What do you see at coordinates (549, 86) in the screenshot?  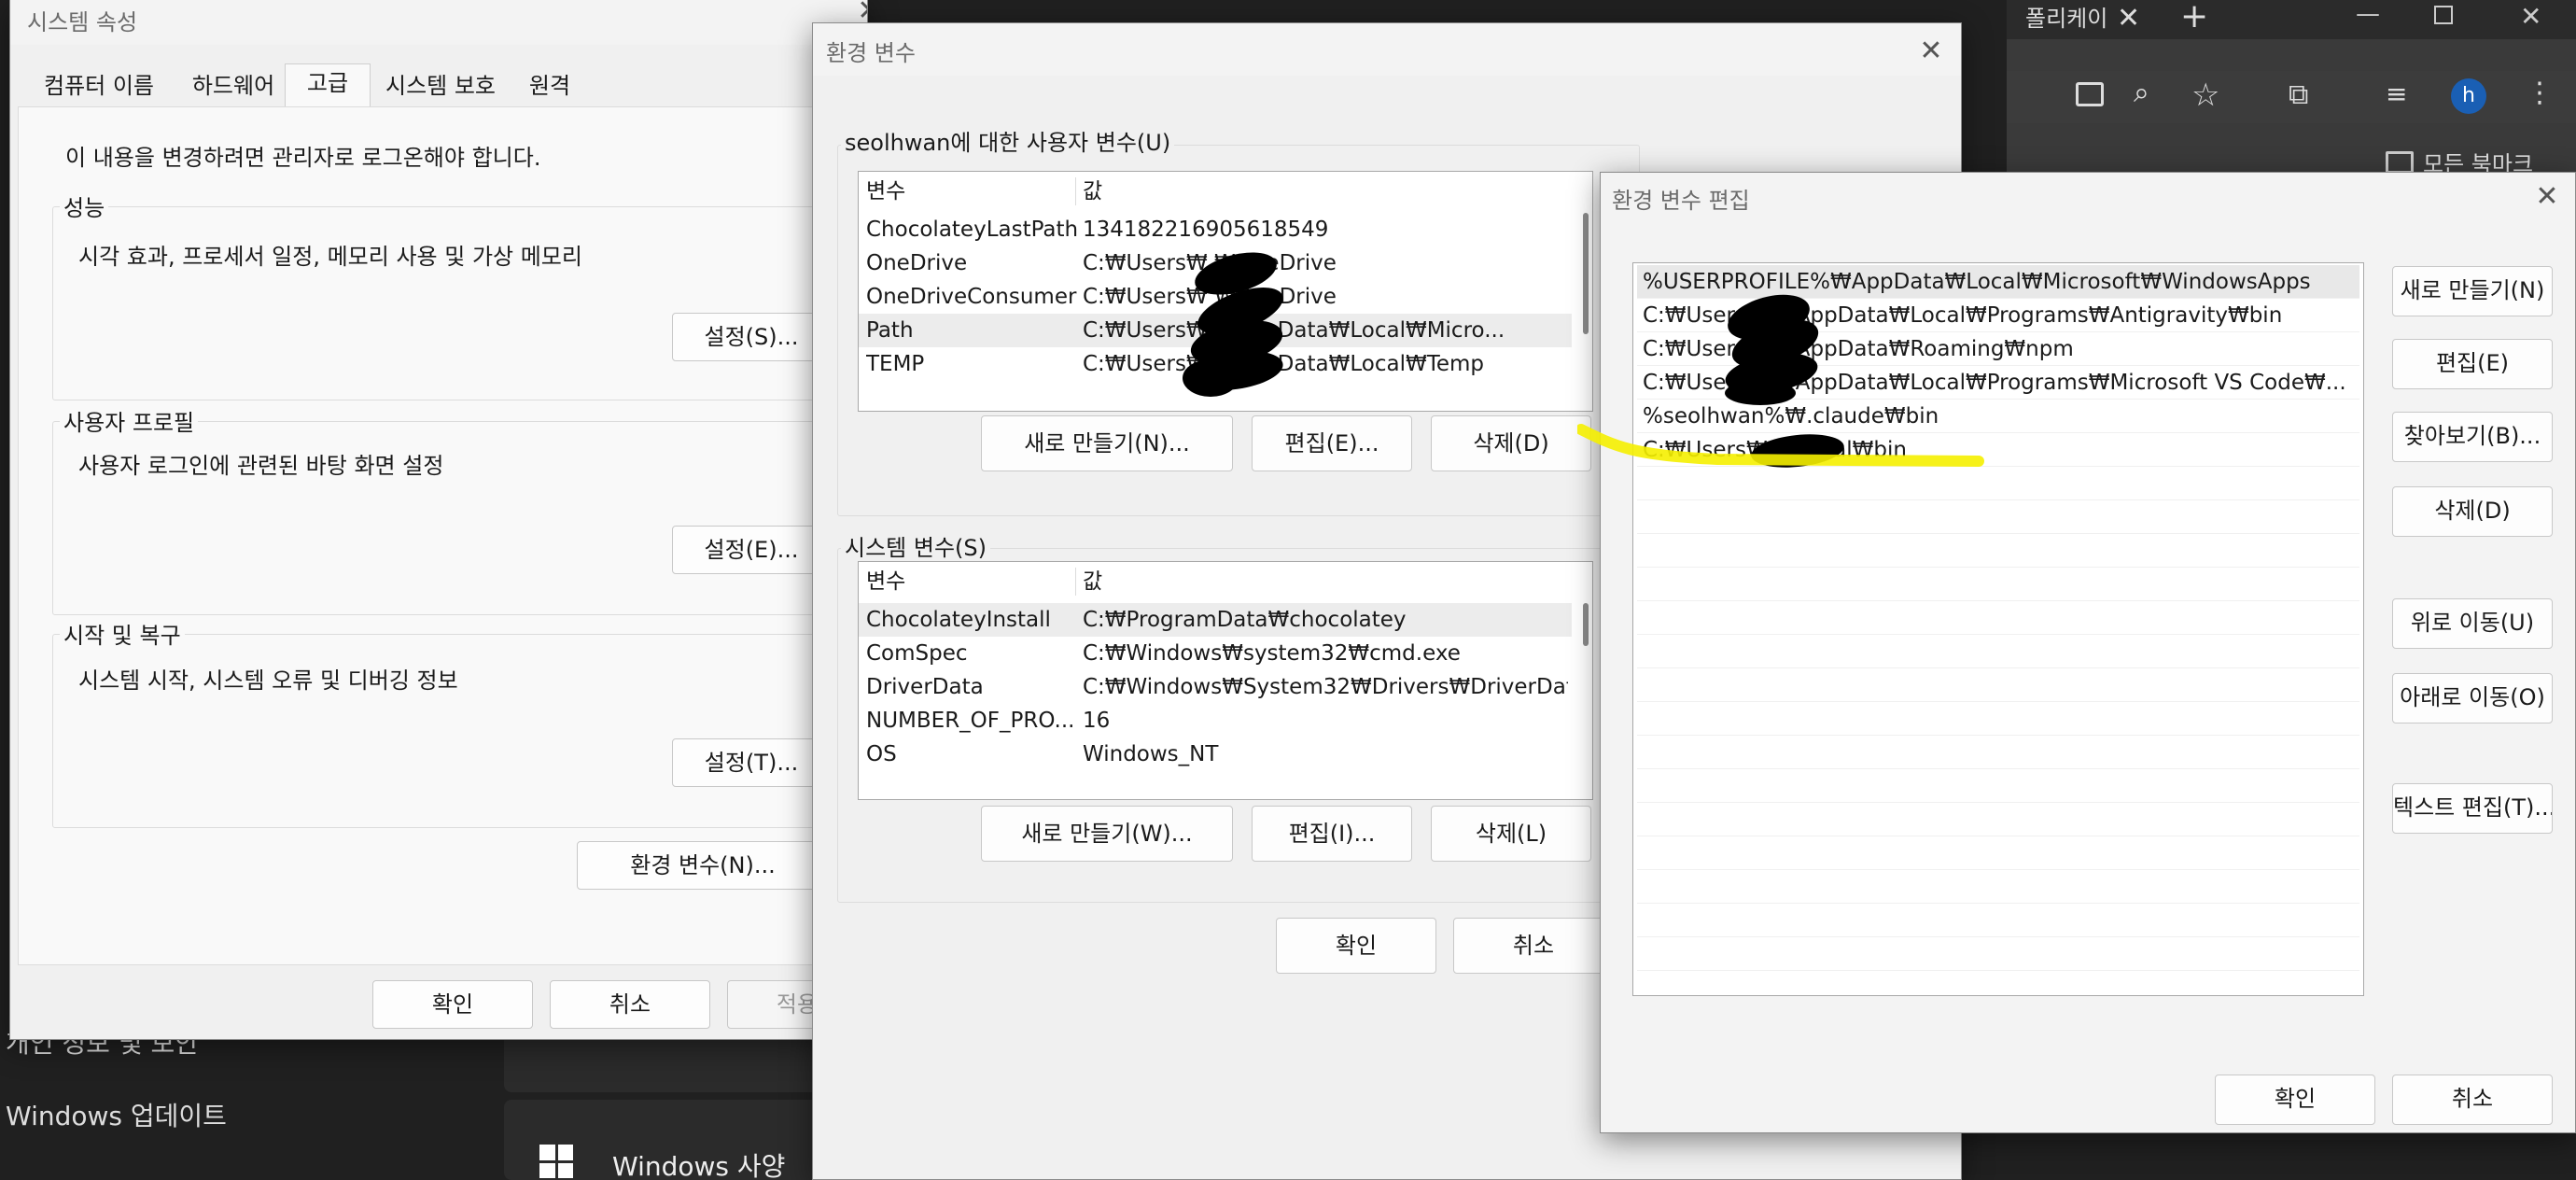 I see `tab-remote: 원격` at bounding box center [549, 86].